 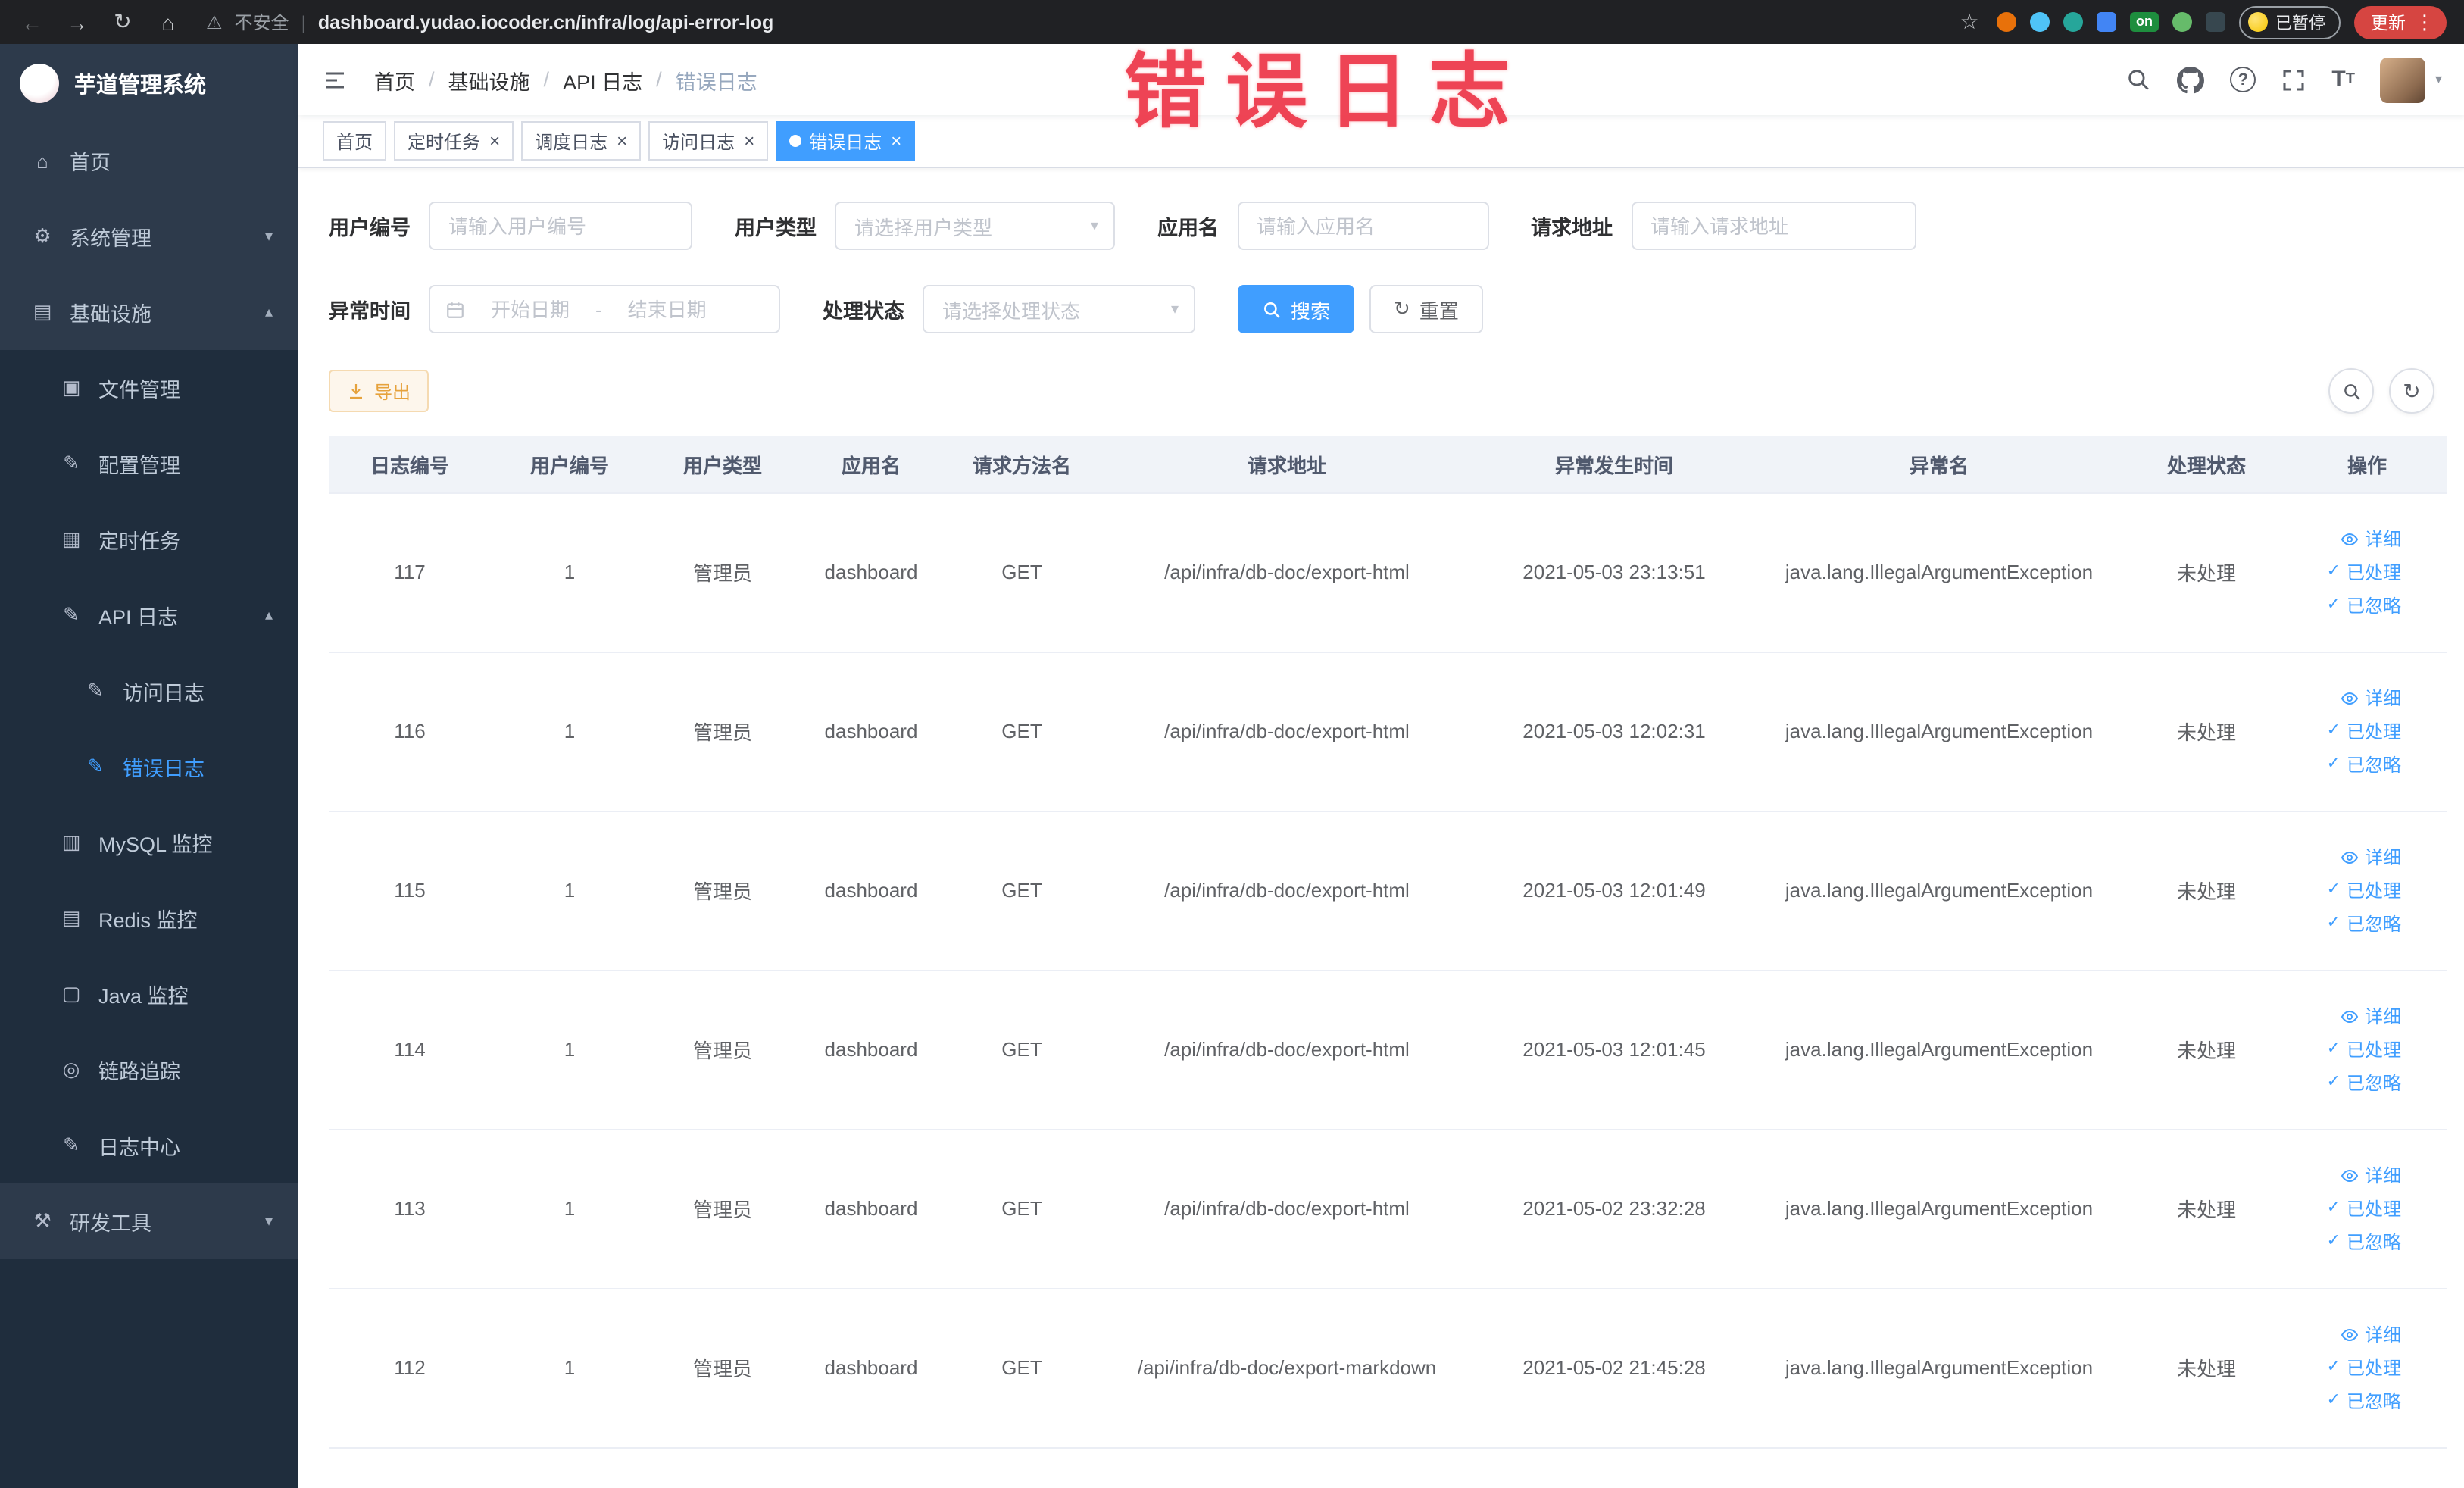 I want to click on eye-icon, so click(x=2350, y=538).